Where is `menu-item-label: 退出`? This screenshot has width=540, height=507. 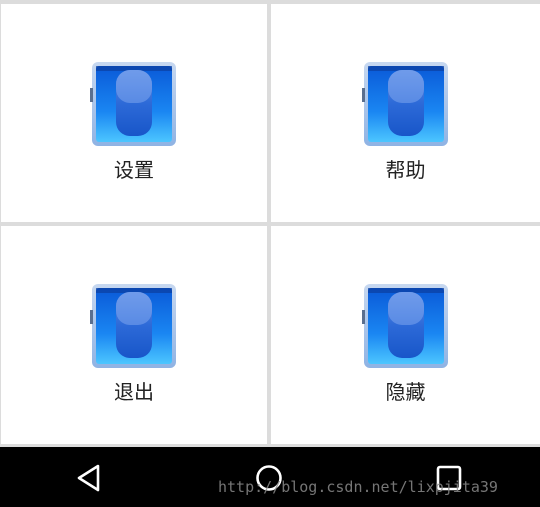 menu-item-label: 退出 is located at coordinates (134, 392).